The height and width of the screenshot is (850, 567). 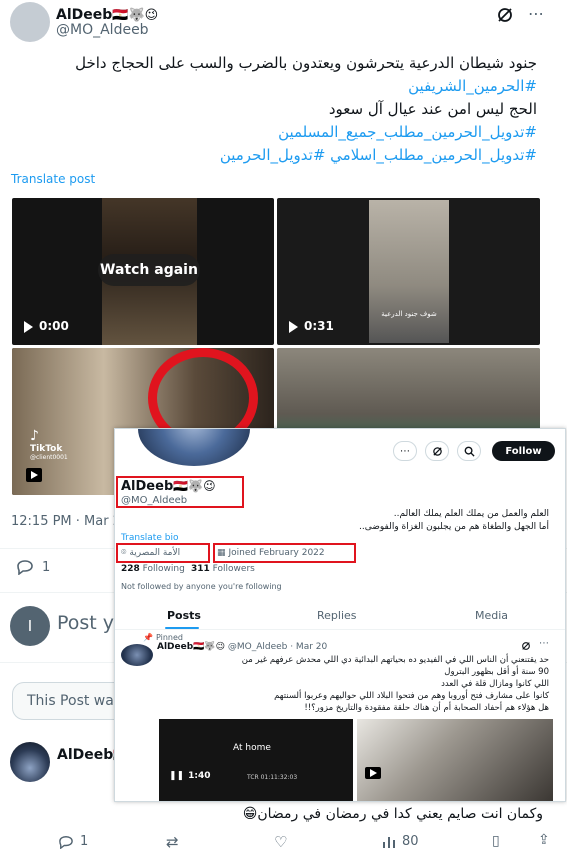 What do you see at coordinates (85, 755) in the screenshot?
I see `reply-author-name: AlDeeb` at bounding box center [85, 755].